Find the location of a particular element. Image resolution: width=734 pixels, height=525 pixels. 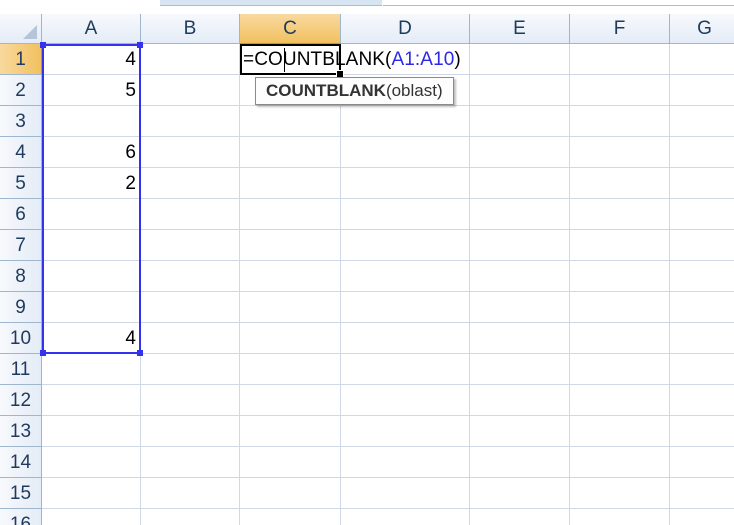

row-header-15: 15 is located at coordinates (21, 493).